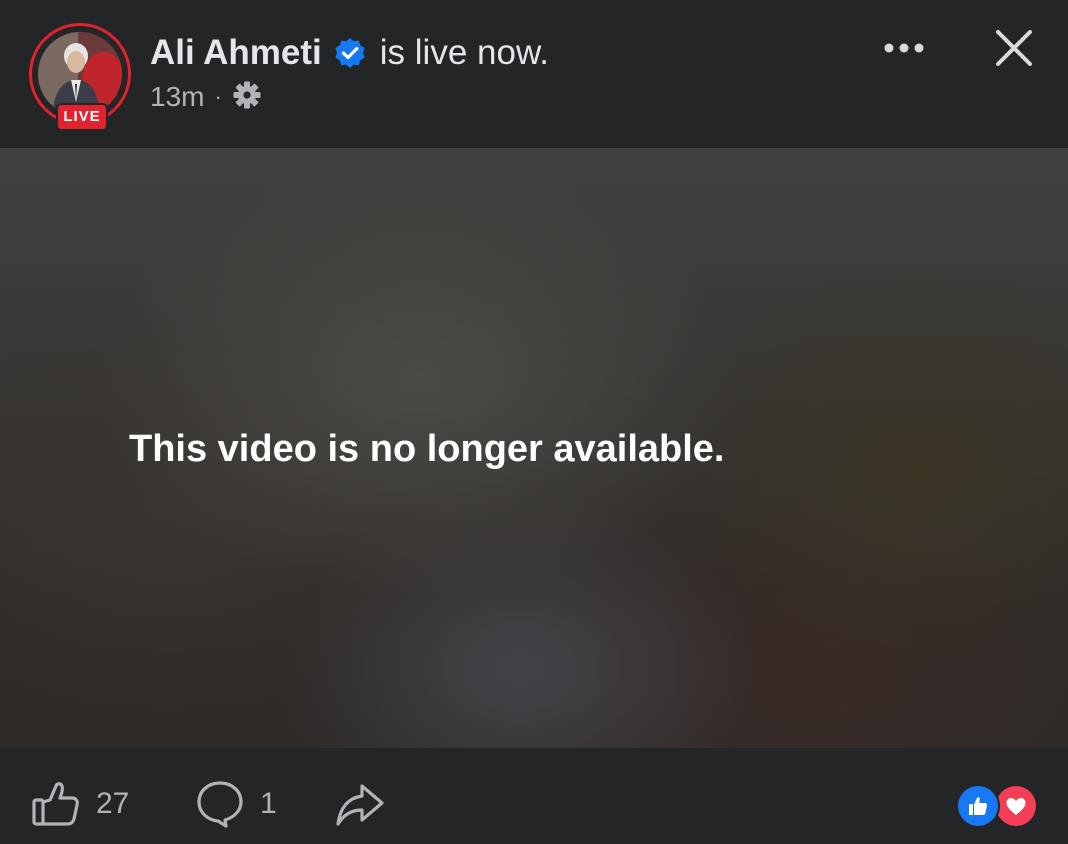 This screenshot has width=1068, height=844. I want to click on comment-count: 1, so click(268, 803).